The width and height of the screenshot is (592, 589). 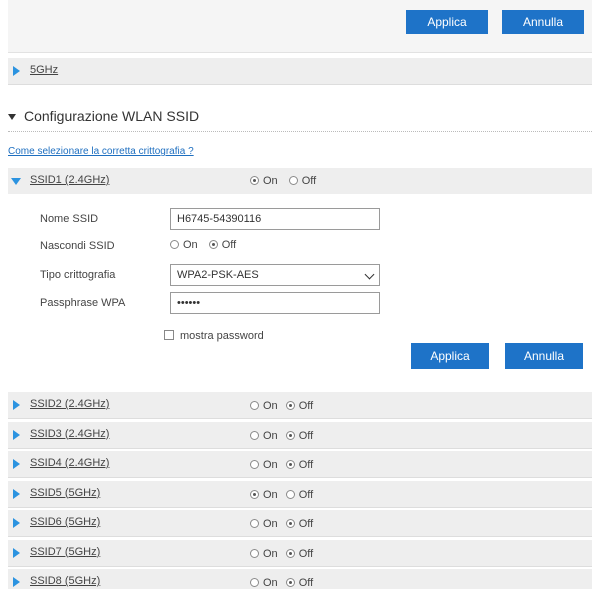 What do you see at coordinates (169, 335) in the screenshot?
I see `show-password-checkbox` at bounding box center [169, 335].